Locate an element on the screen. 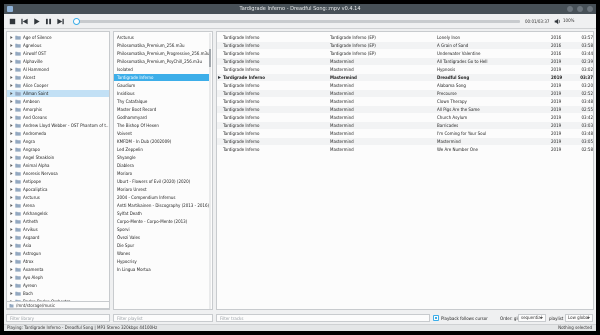  playlist-select: Low global is located at coordinates (579, 318).